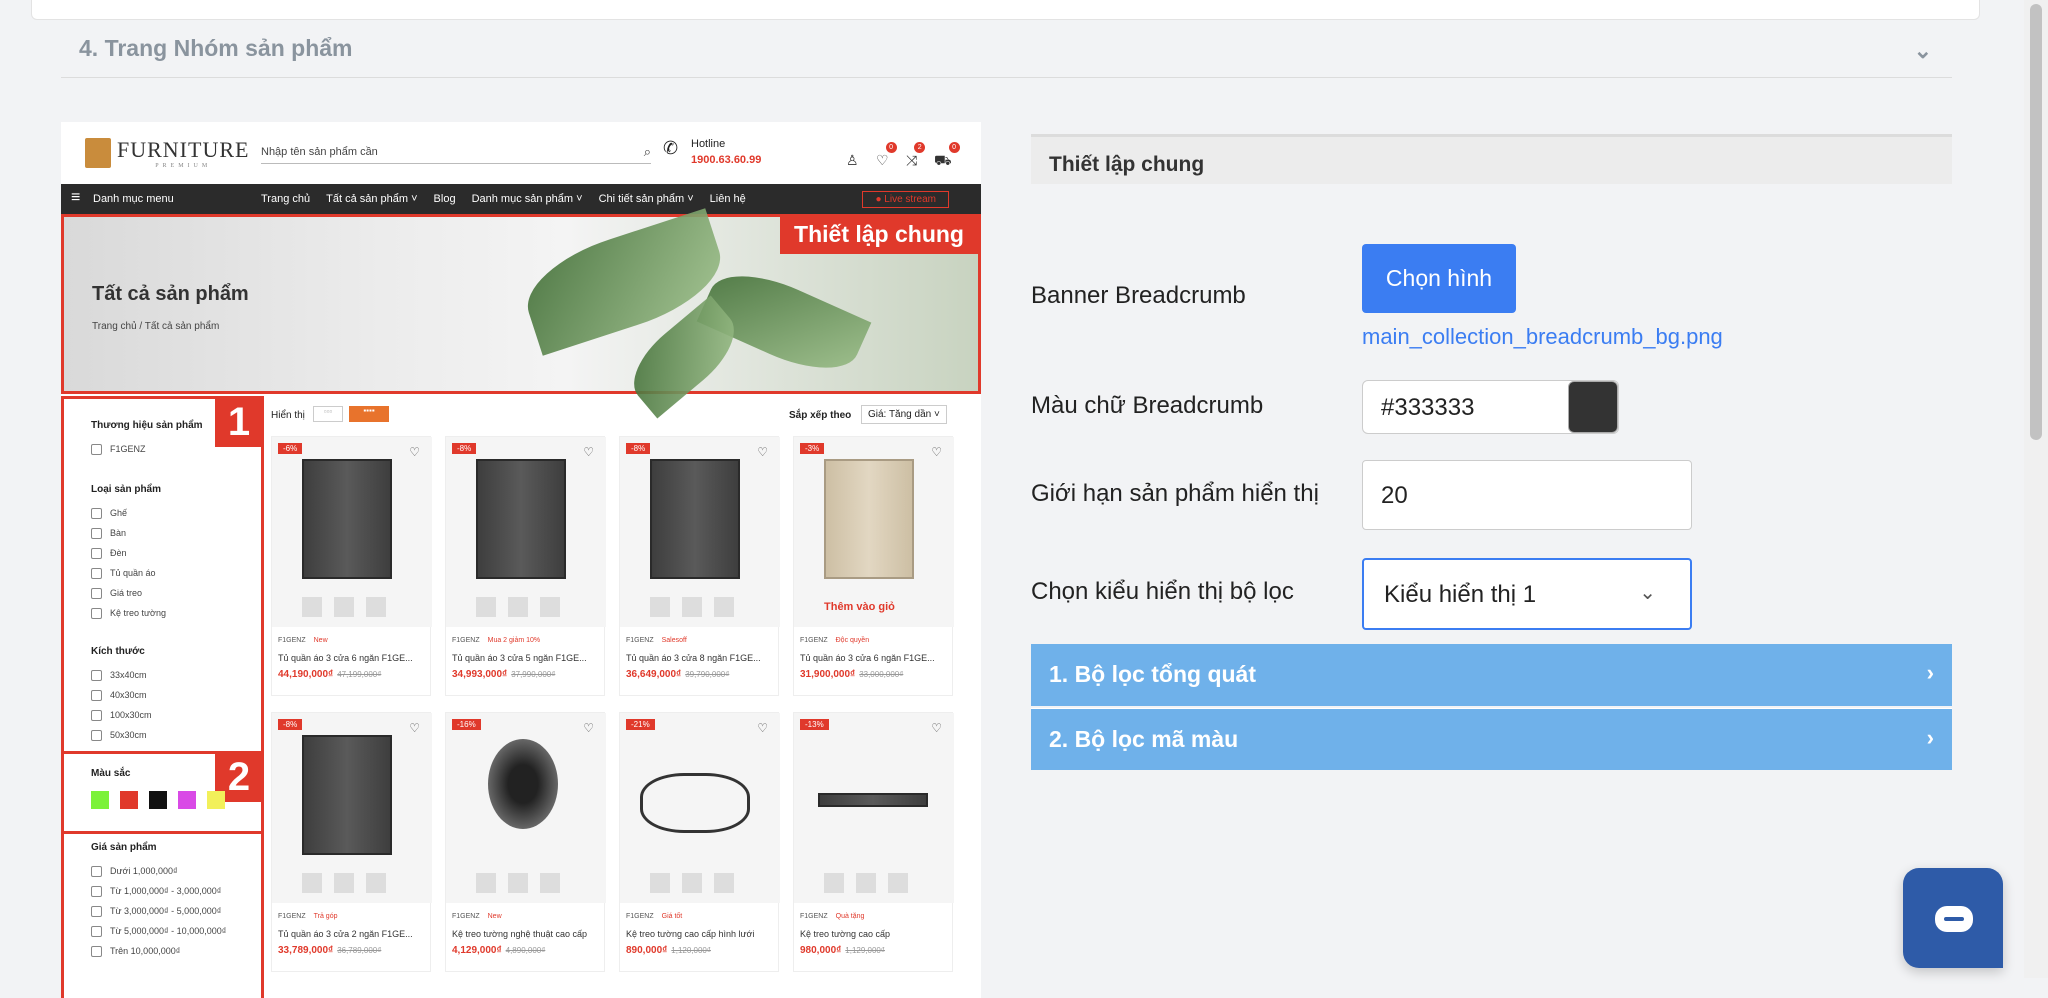 The image size is (2048, 998). I want to click on brand-filter: Thương hiệu sản phẩm F1GENZ, so click(147, 439).